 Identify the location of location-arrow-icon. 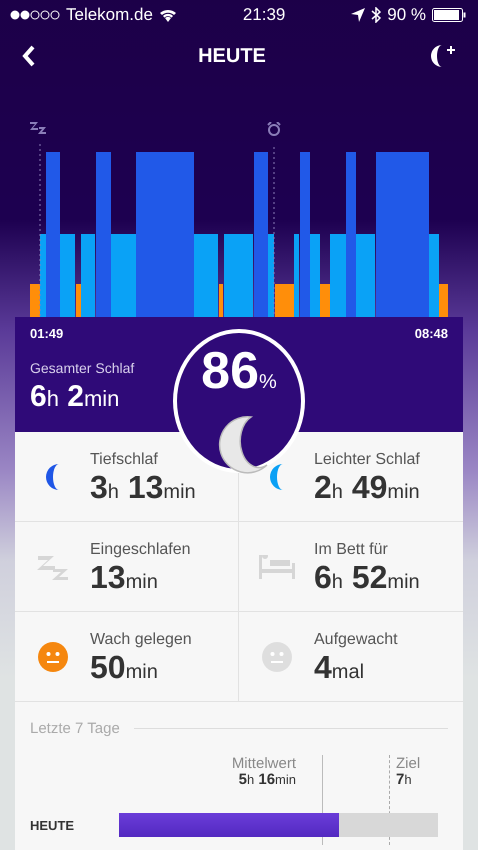
(358, 15).